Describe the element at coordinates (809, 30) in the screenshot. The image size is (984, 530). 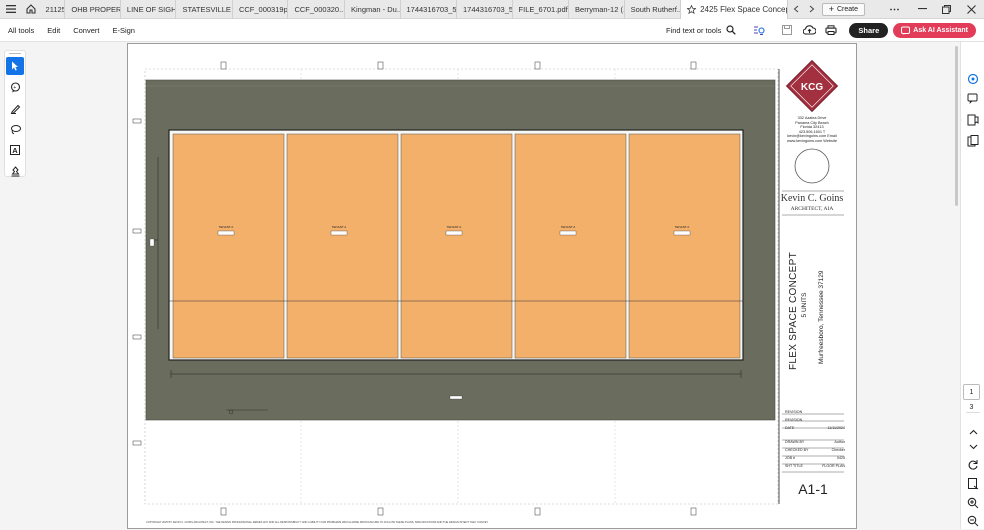
I see `cloud-upload-icon` at that location.